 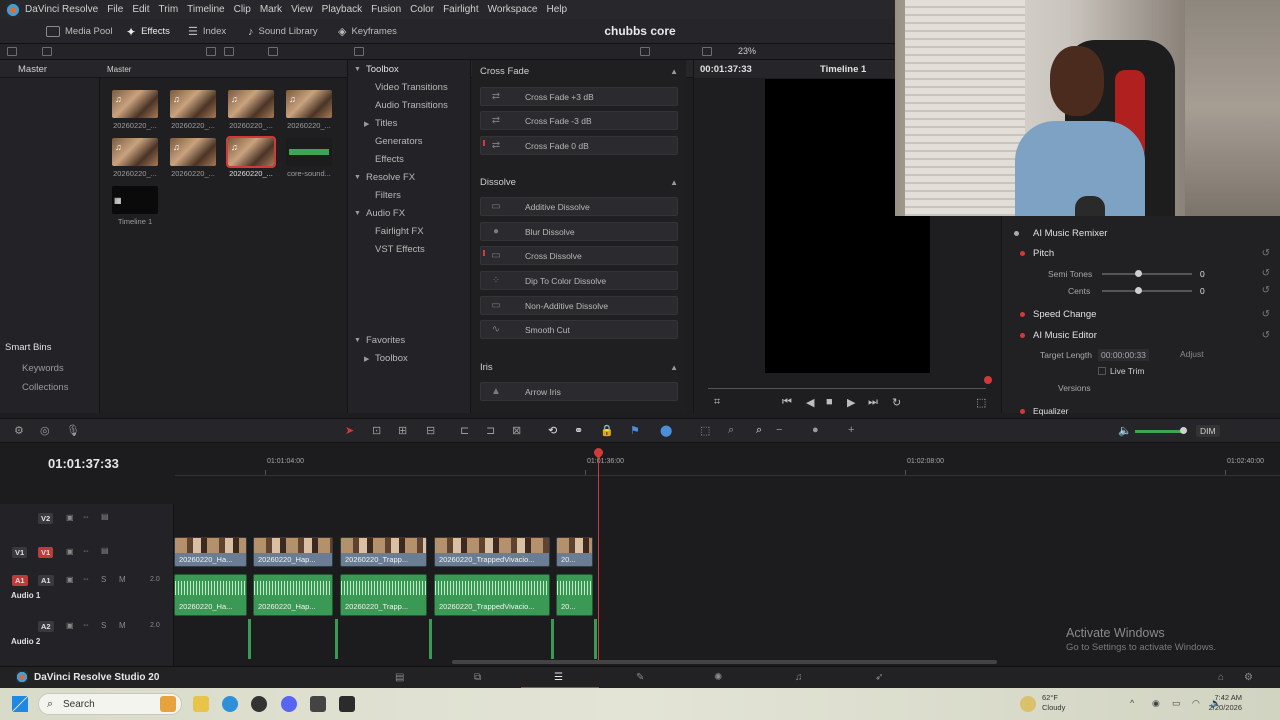 What do you see at coordinates (847, 388) in the screenshot?
I see `viewer-scrub-bar` at bounding box center [847, 388].